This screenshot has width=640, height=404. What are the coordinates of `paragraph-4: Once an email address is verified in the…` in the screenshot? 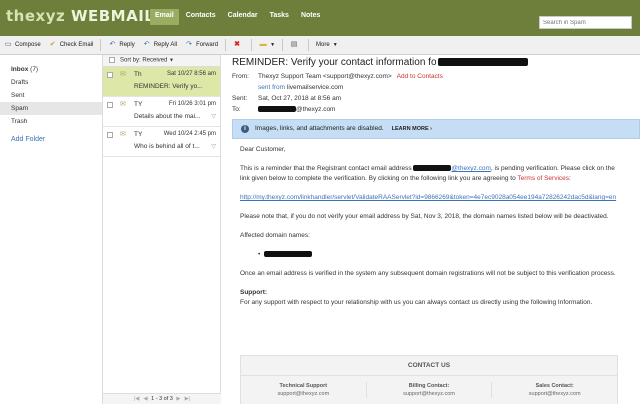 It's located at (428, 273).